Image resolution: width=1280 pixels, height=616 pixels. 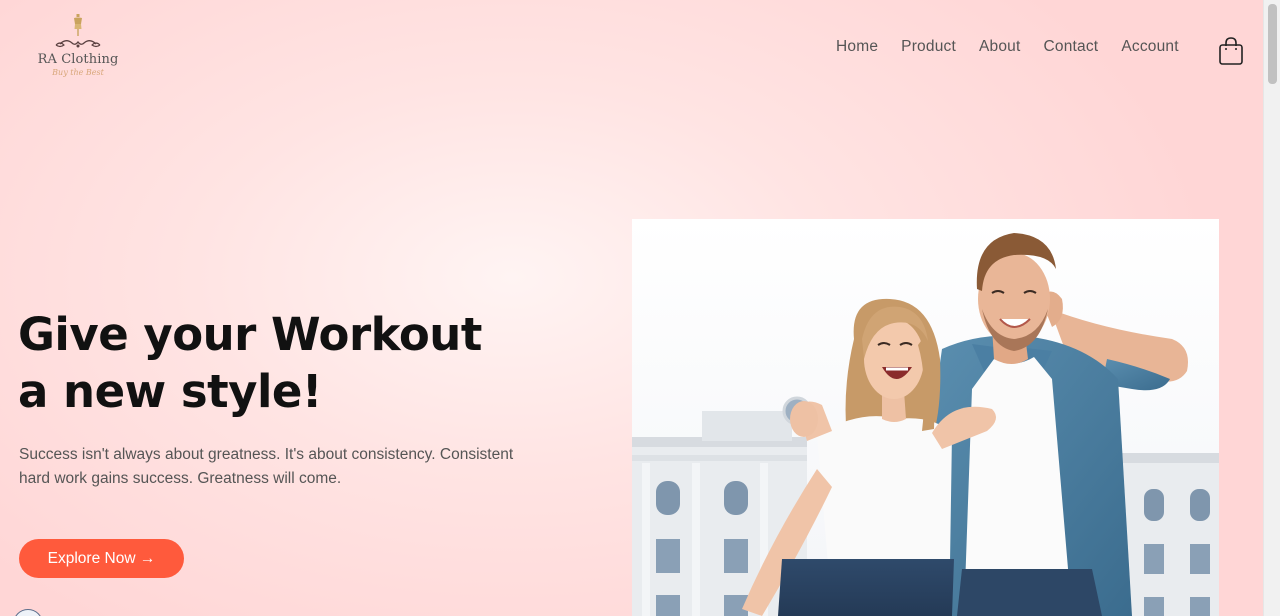 I want to click on shopping-bag-icon, so click(x=1231, y=51).